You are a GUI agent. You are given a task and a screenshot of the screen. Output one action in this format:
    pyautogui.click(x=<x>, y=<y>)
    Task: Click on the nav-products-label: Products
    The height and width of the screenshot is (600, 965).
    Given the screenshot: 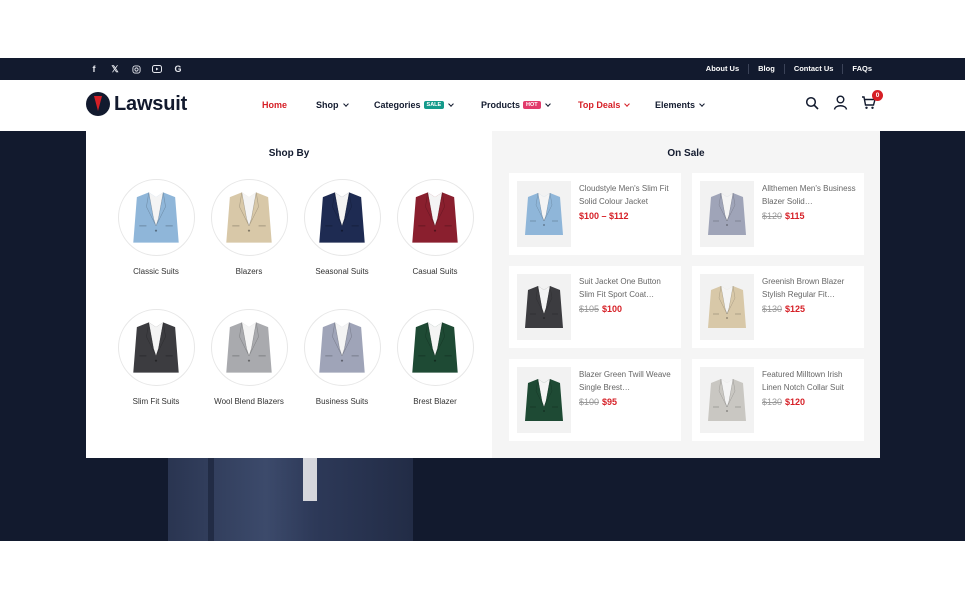 What is the action you would take?
    pyautogui.click(x=501, y=105)
    